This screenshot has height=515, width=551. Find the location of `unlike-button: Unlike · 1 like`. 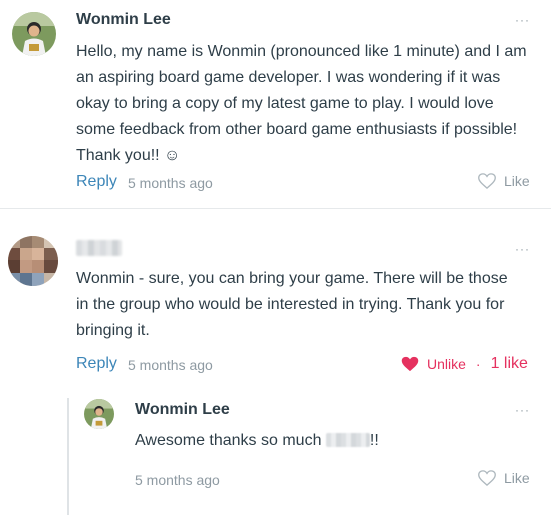

unlike-button: Unlike · 1 like is located at coordinates (464, 364).